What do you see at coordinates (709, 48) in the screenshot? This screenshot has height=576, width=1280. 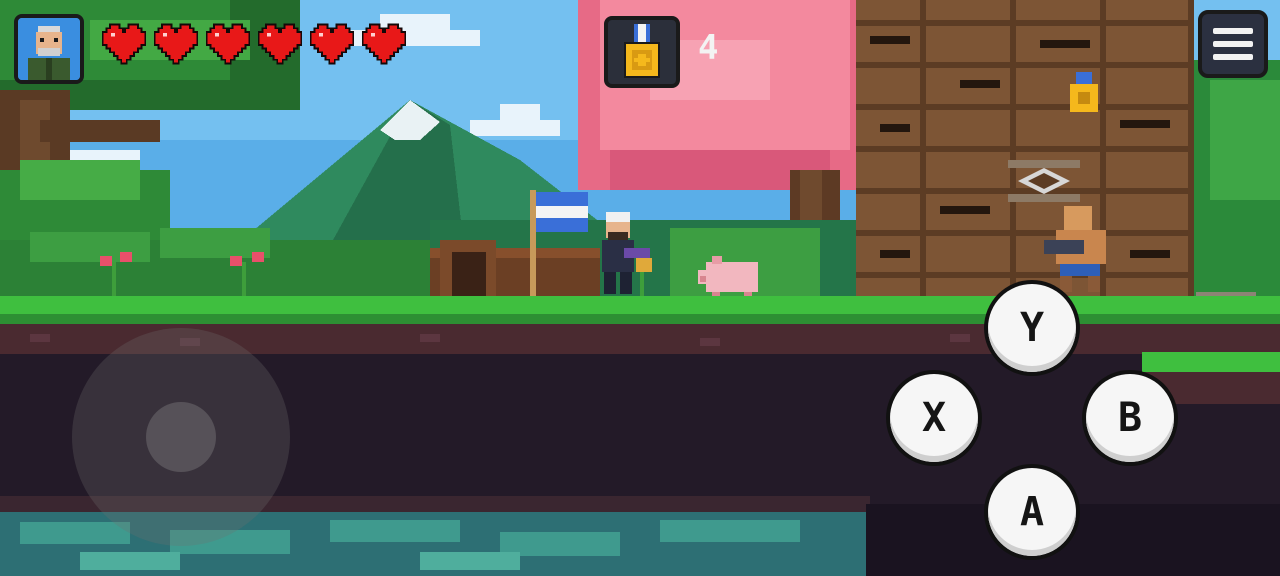 I see `medal-count: 4` at bounding box center [709, 48].